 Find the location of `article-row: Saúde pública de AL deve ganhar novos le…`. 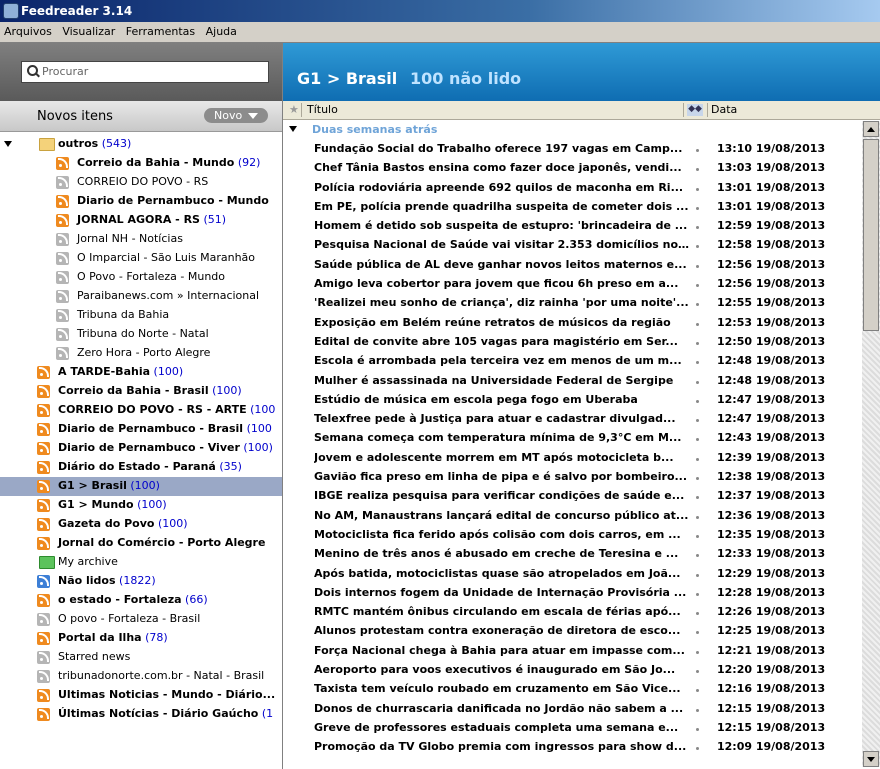

article-row: Saúde pública de AL deve ganhar novos le… is located at coordinates (573, 264).